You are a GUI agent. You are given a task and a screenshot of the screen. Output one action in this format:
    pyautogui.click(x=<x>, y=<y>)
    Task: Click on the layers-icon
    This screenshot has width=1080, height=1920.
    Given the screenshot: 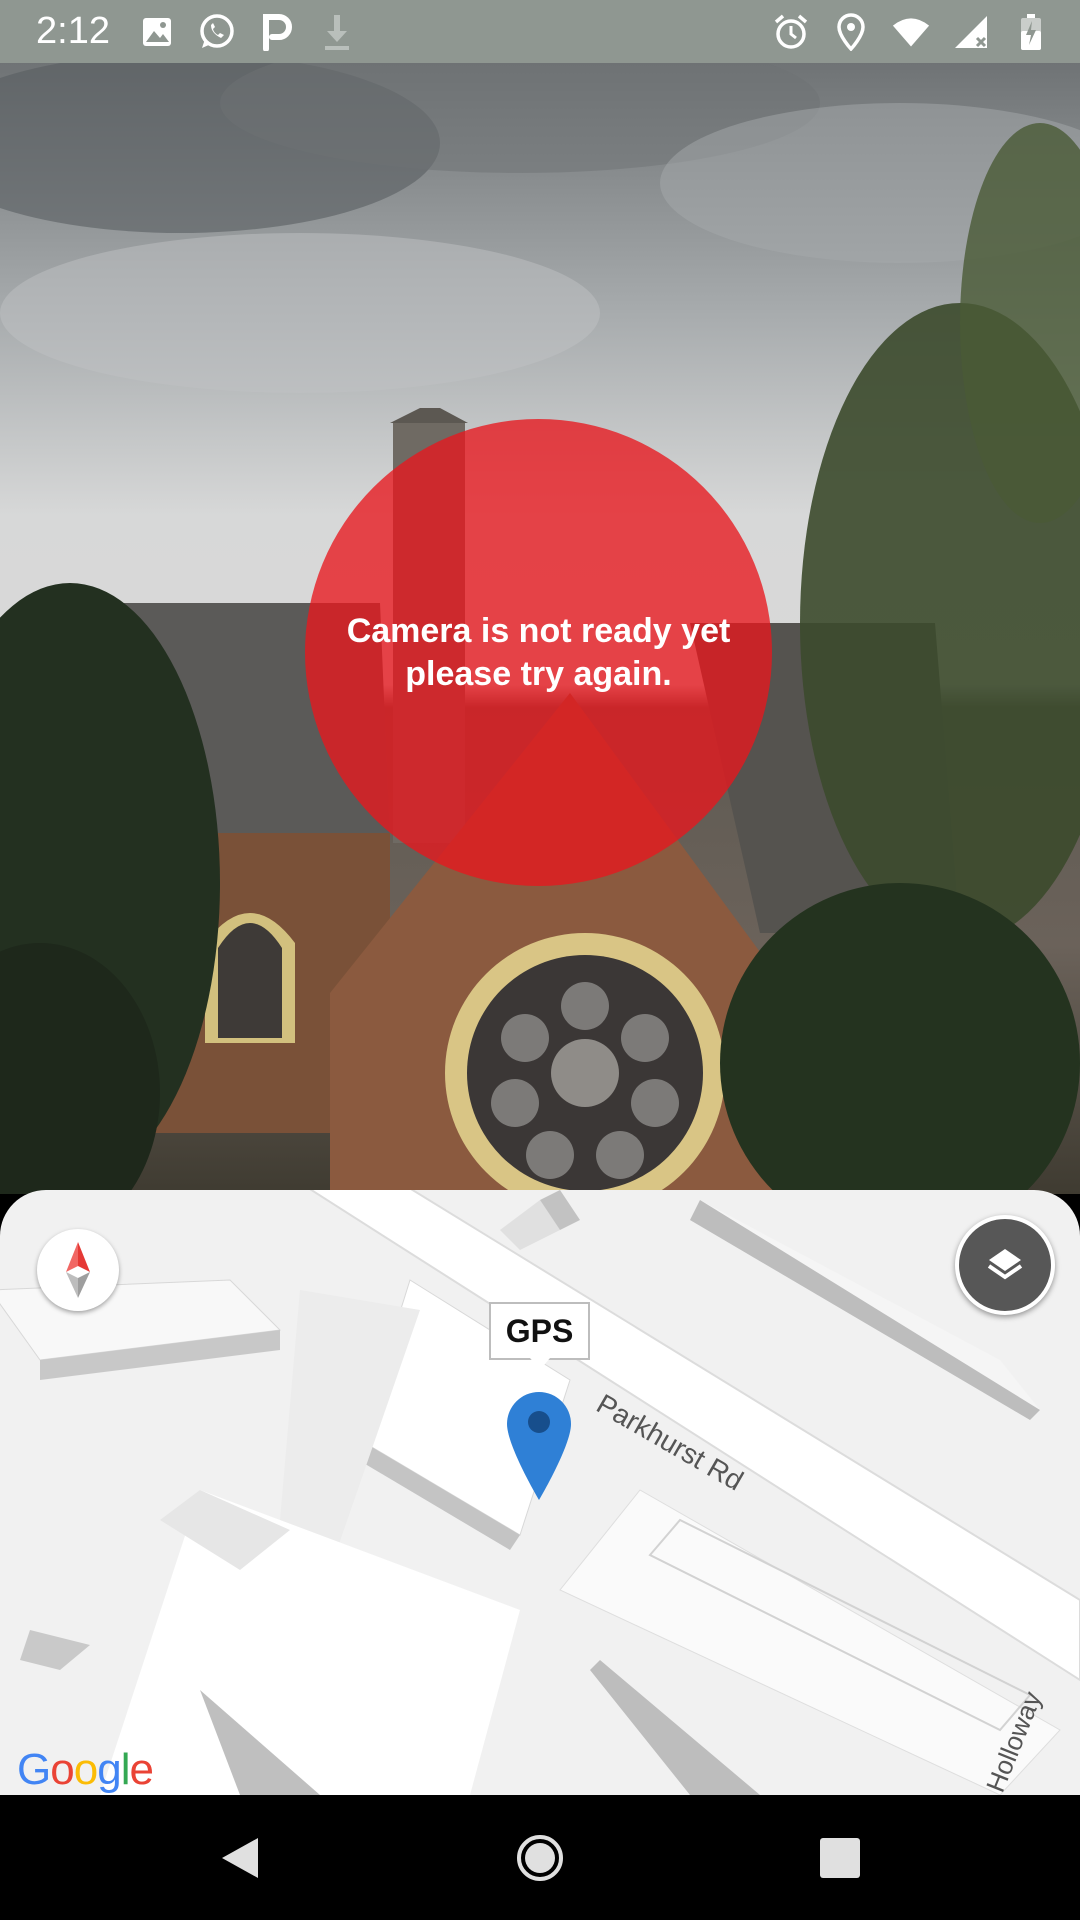 What is the action you would take?
    pyautogui.click(x=1005, y=1264)
    